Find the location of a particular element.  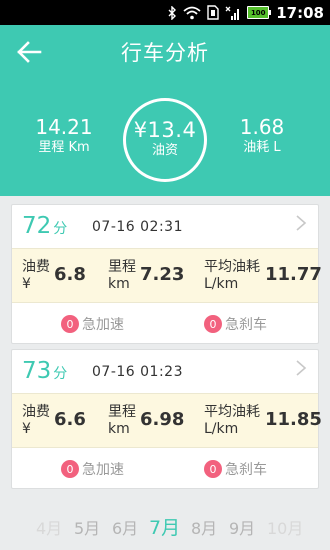

fuel-cost-value: 6.6 is located at coordinates (70, 419).